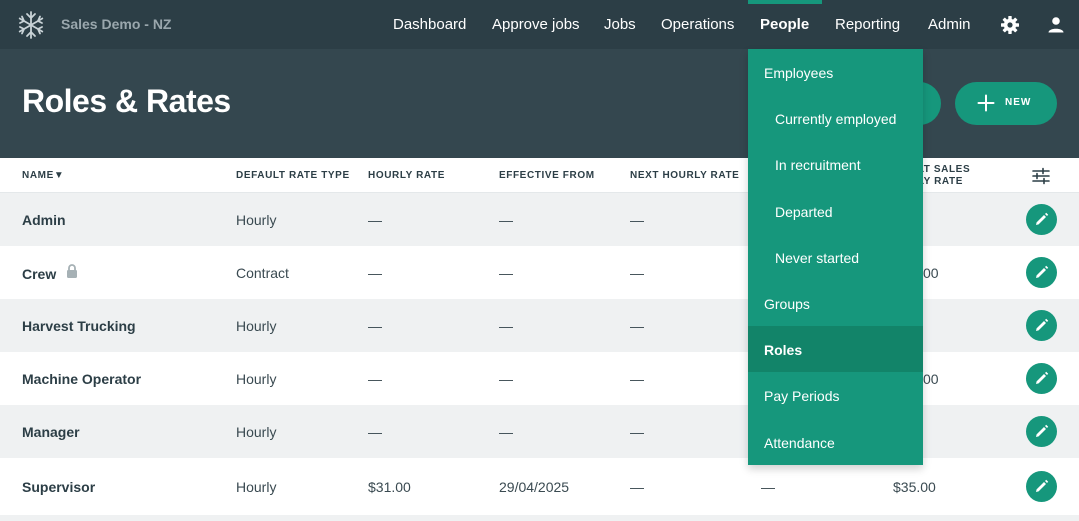 Image resolution: width=1079 pixels, height=521 pixels. Describe the element at coordinates (547, 175) in the screenshot. I see `column-effective-from: EFFECTIVE FROM` at that location.